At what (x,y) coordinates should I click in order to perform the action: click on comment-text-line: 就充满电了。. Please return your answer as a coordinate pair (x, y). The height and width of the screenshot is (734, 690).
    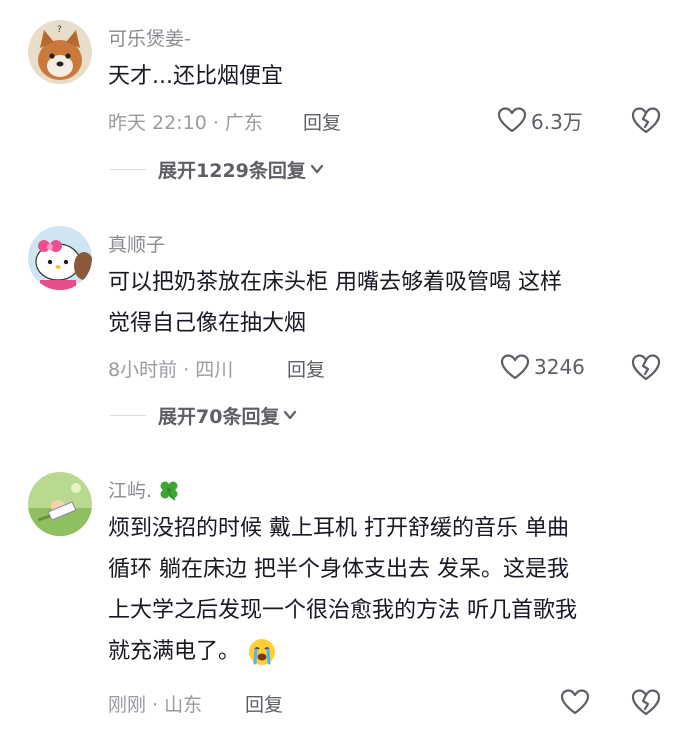
    Looking at the image, I should click on (174, 651).